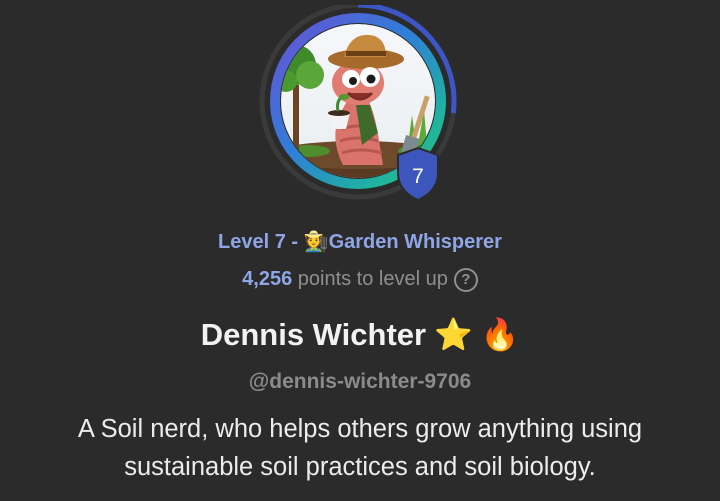  I want to click on level-prefix: Level 7 -, so click(261, 242).